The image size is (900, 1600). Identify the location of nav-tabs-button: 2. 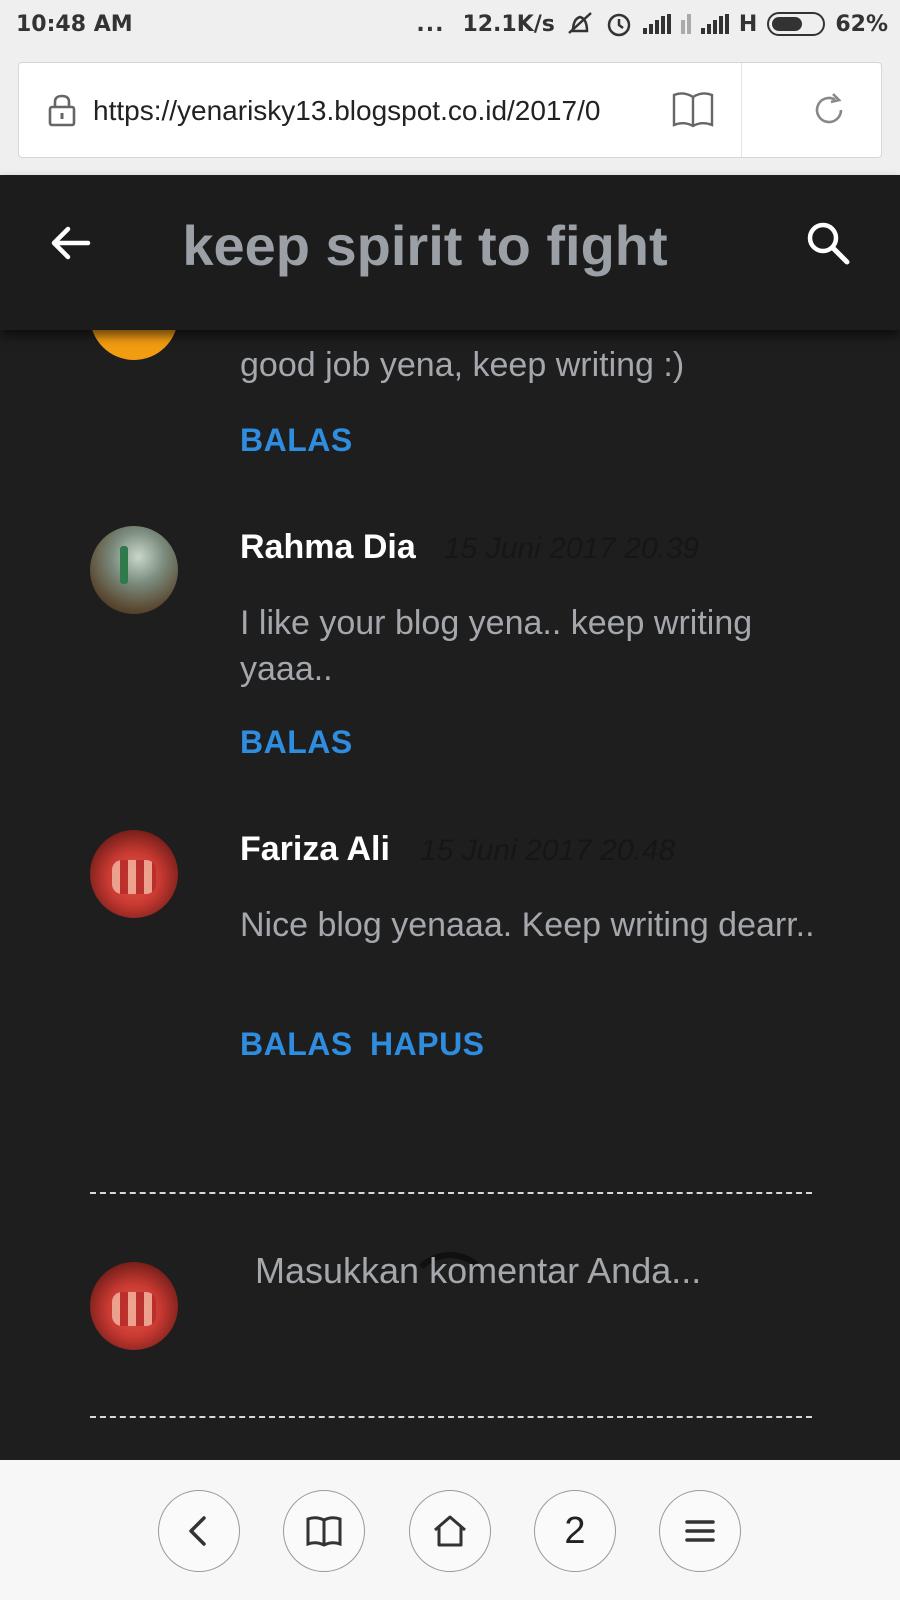
(575, 1531).